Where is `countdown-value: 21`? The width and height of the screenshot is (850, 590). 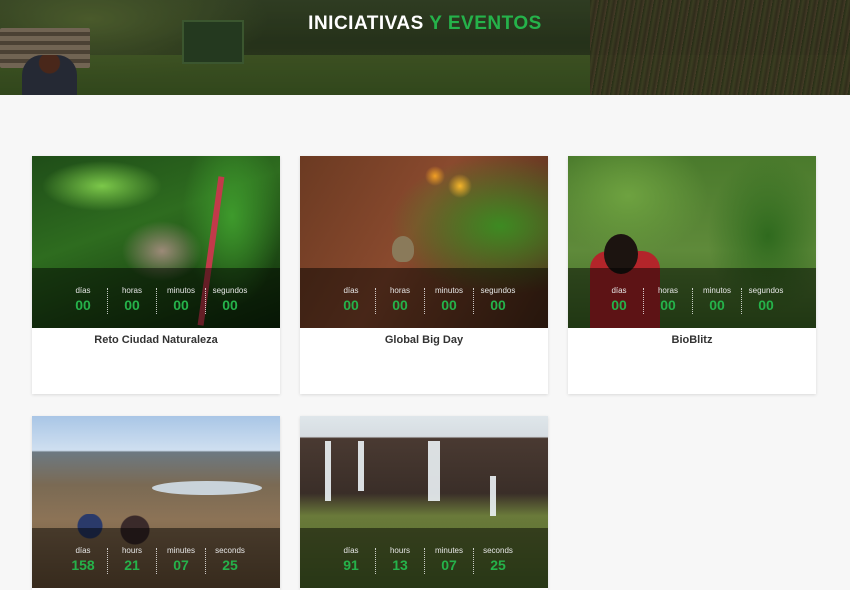 countdown-value: 21 is located at coordinates (132, 565).